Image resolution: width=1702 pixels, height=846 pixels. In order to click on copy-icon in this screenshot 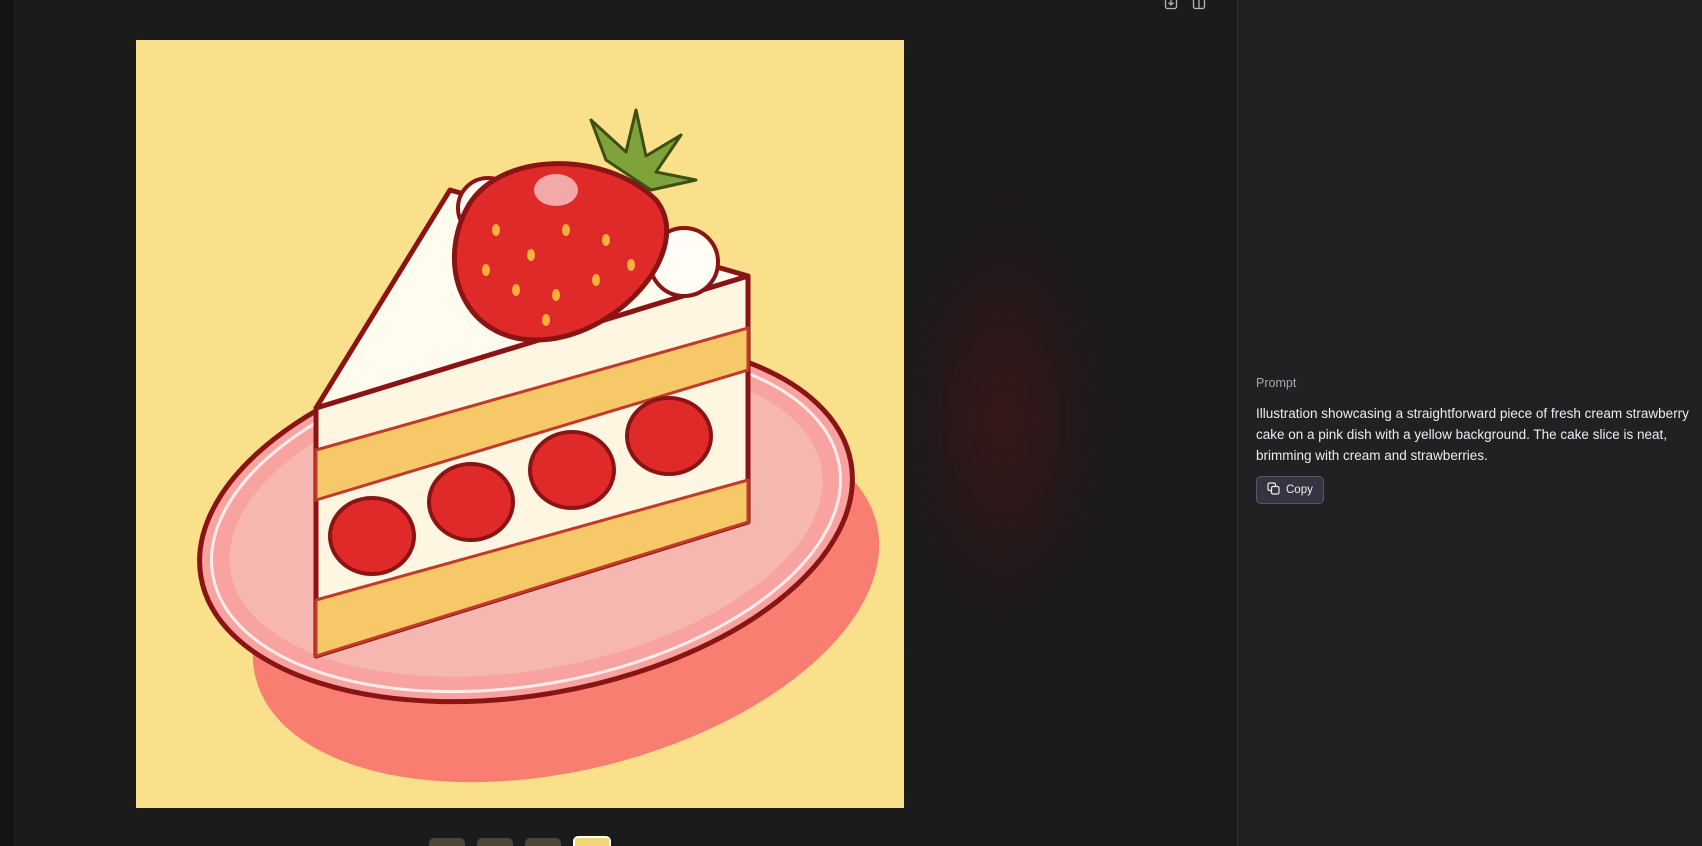, I will do `click(1273, 490)`.